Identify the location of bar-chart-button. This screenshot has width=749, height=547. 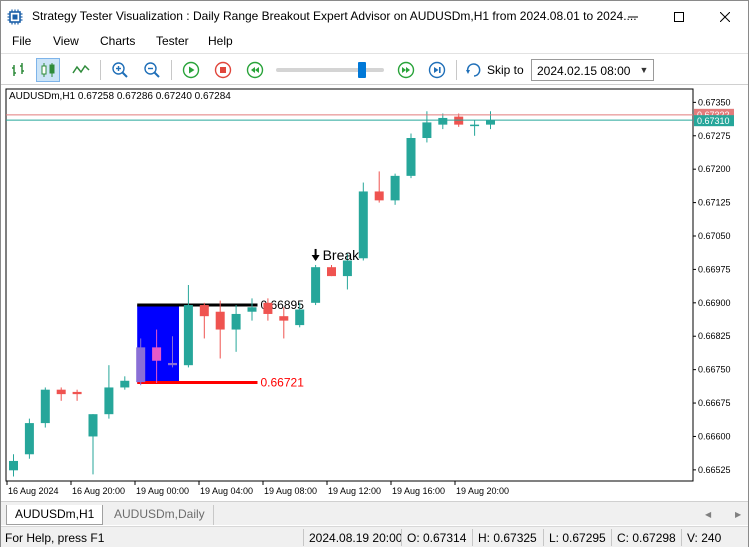
(19, 70).